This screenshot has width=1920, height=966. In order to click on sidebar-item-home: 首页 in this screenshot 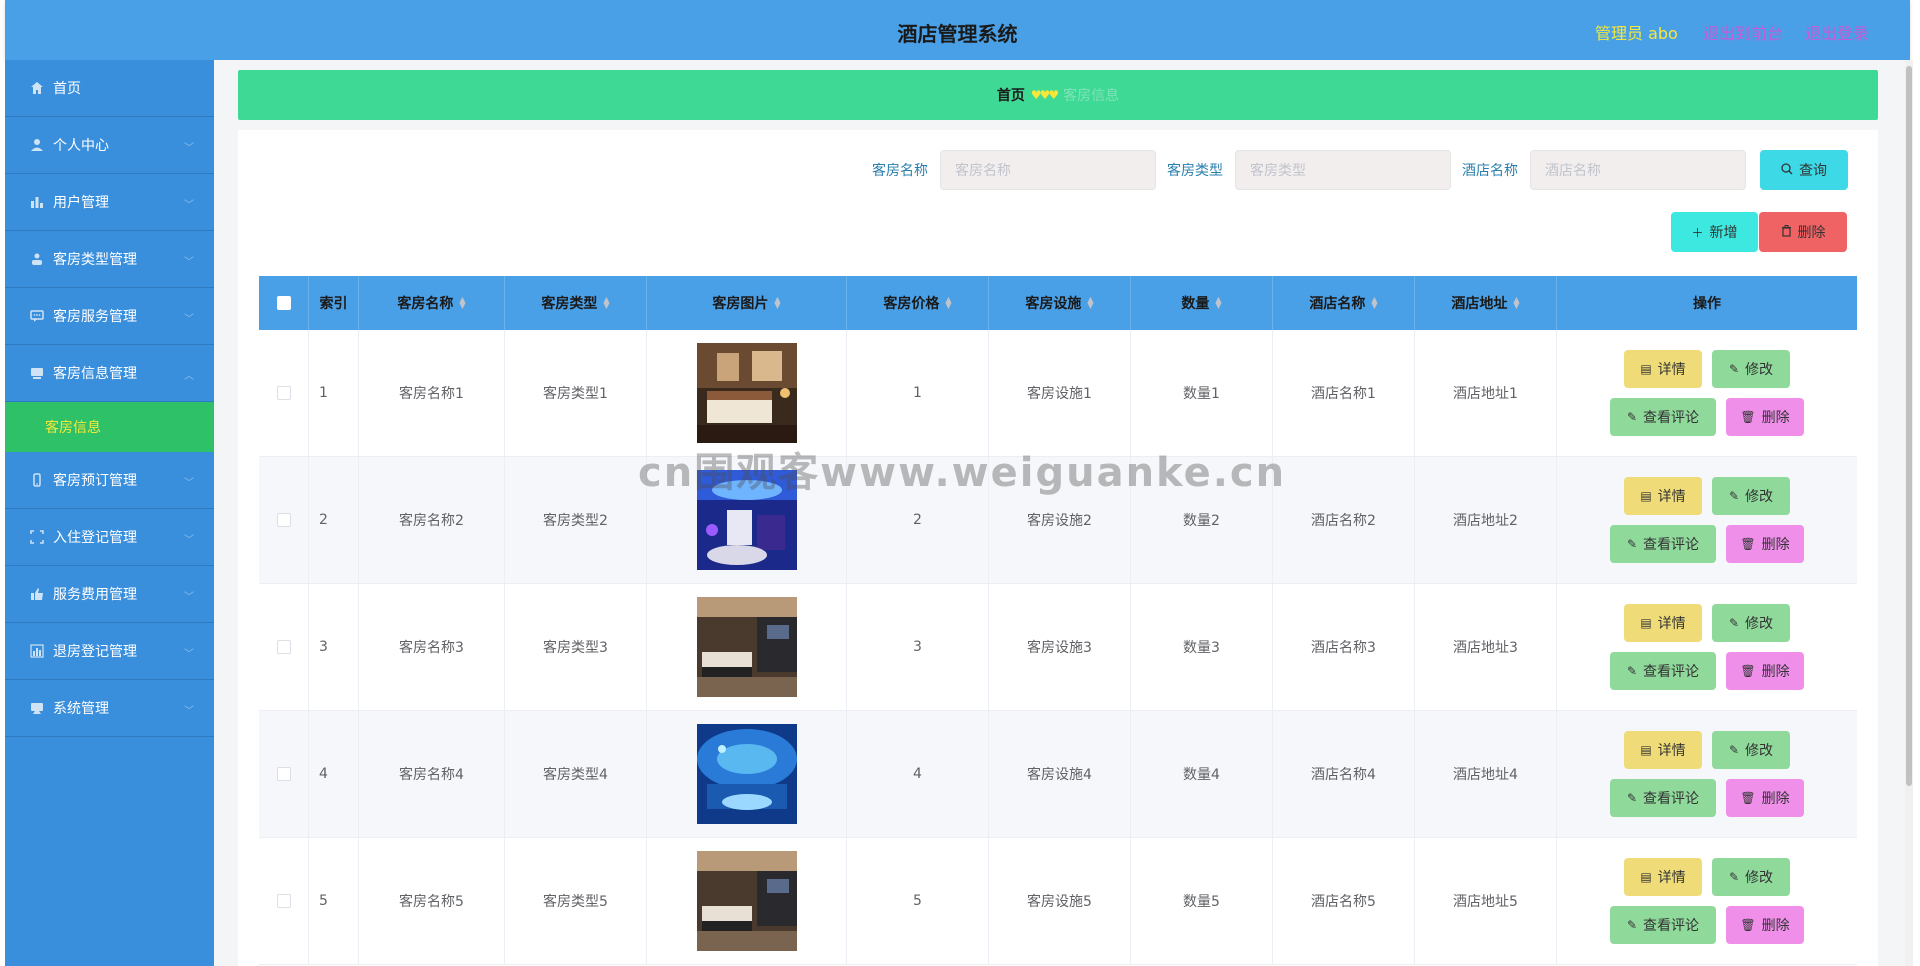, I will do `click(109, 88)`.